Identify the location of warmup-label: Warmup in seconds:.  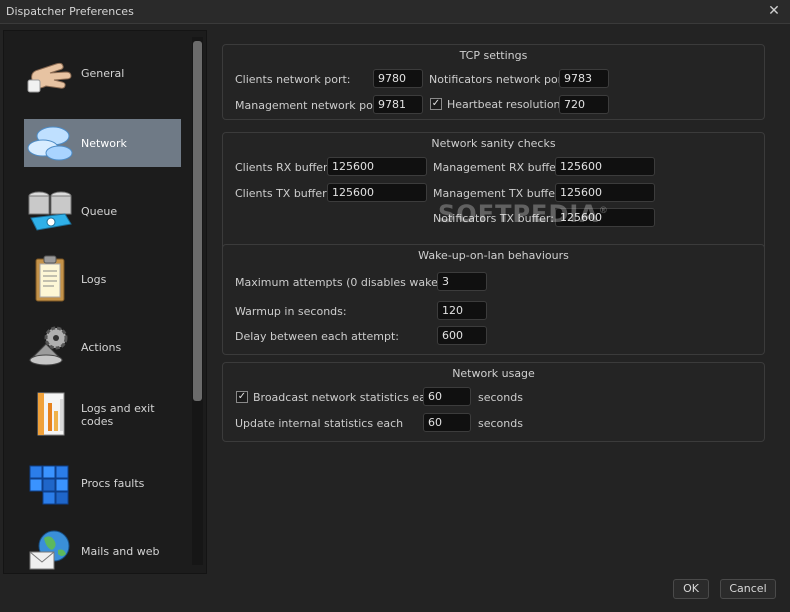
(291, 311).